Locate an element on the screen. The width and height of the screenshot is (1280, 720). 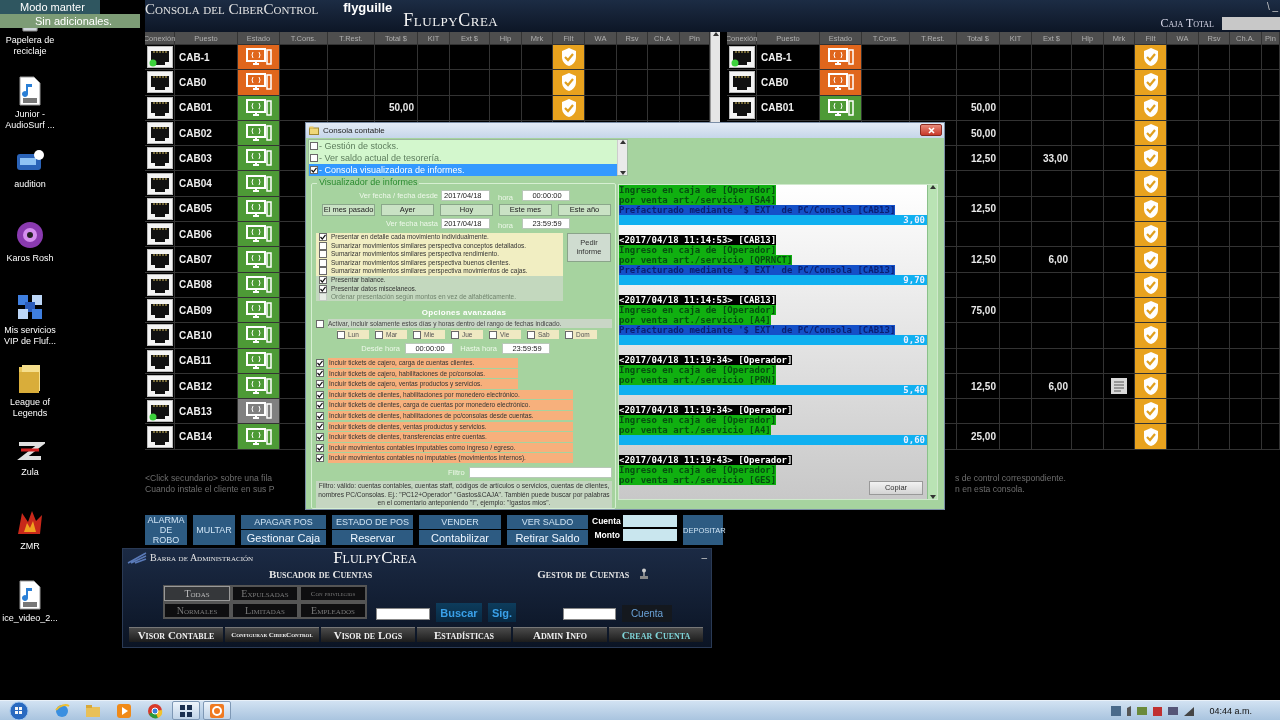
close-button is located at coordinates (931, 130).